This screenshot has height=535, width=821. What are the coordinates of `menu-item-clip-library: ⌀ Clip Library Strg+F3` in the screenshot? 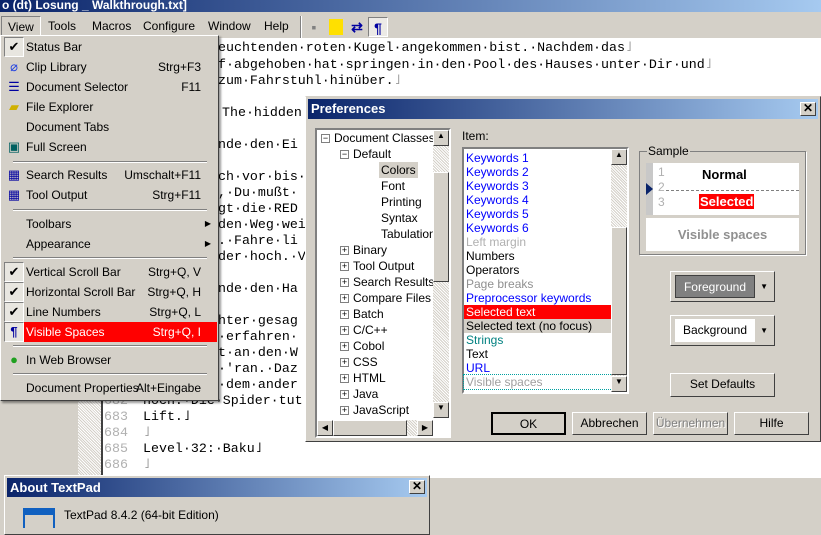 It's located at (110, 67).